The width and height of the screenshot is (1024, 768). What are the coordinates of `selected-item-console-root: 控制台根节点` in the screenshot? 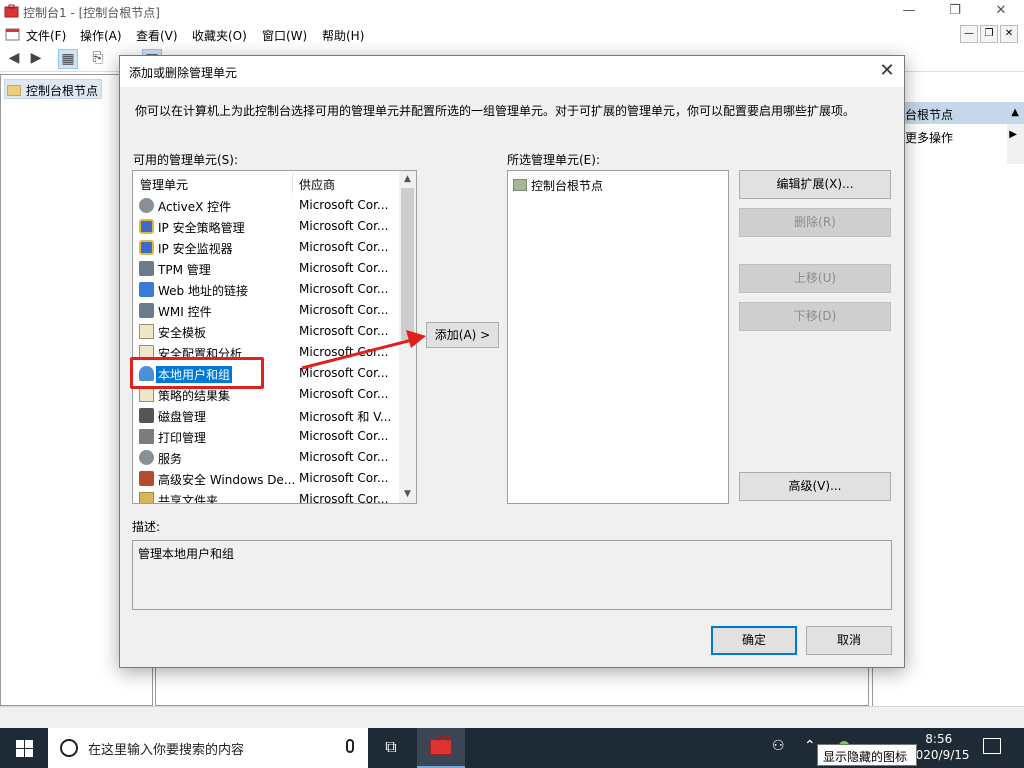 It's located at (558, 185).